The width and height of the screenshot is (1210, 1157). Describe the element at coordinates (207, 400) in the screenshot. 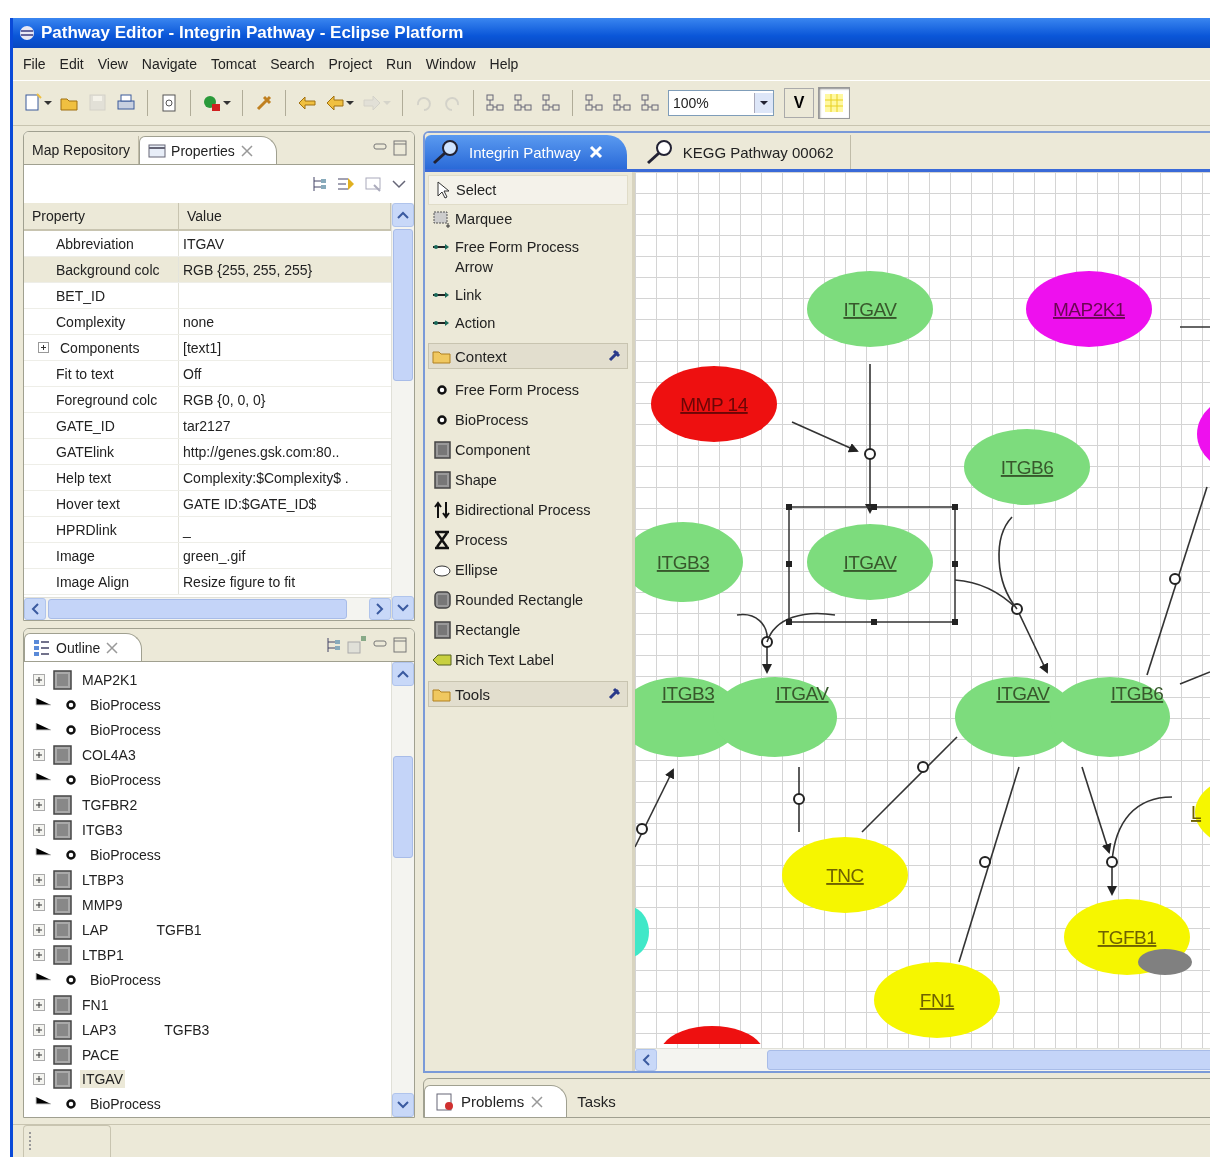

I see `property-row: Foreground colc RGB {0, 0, 0}` at that location.